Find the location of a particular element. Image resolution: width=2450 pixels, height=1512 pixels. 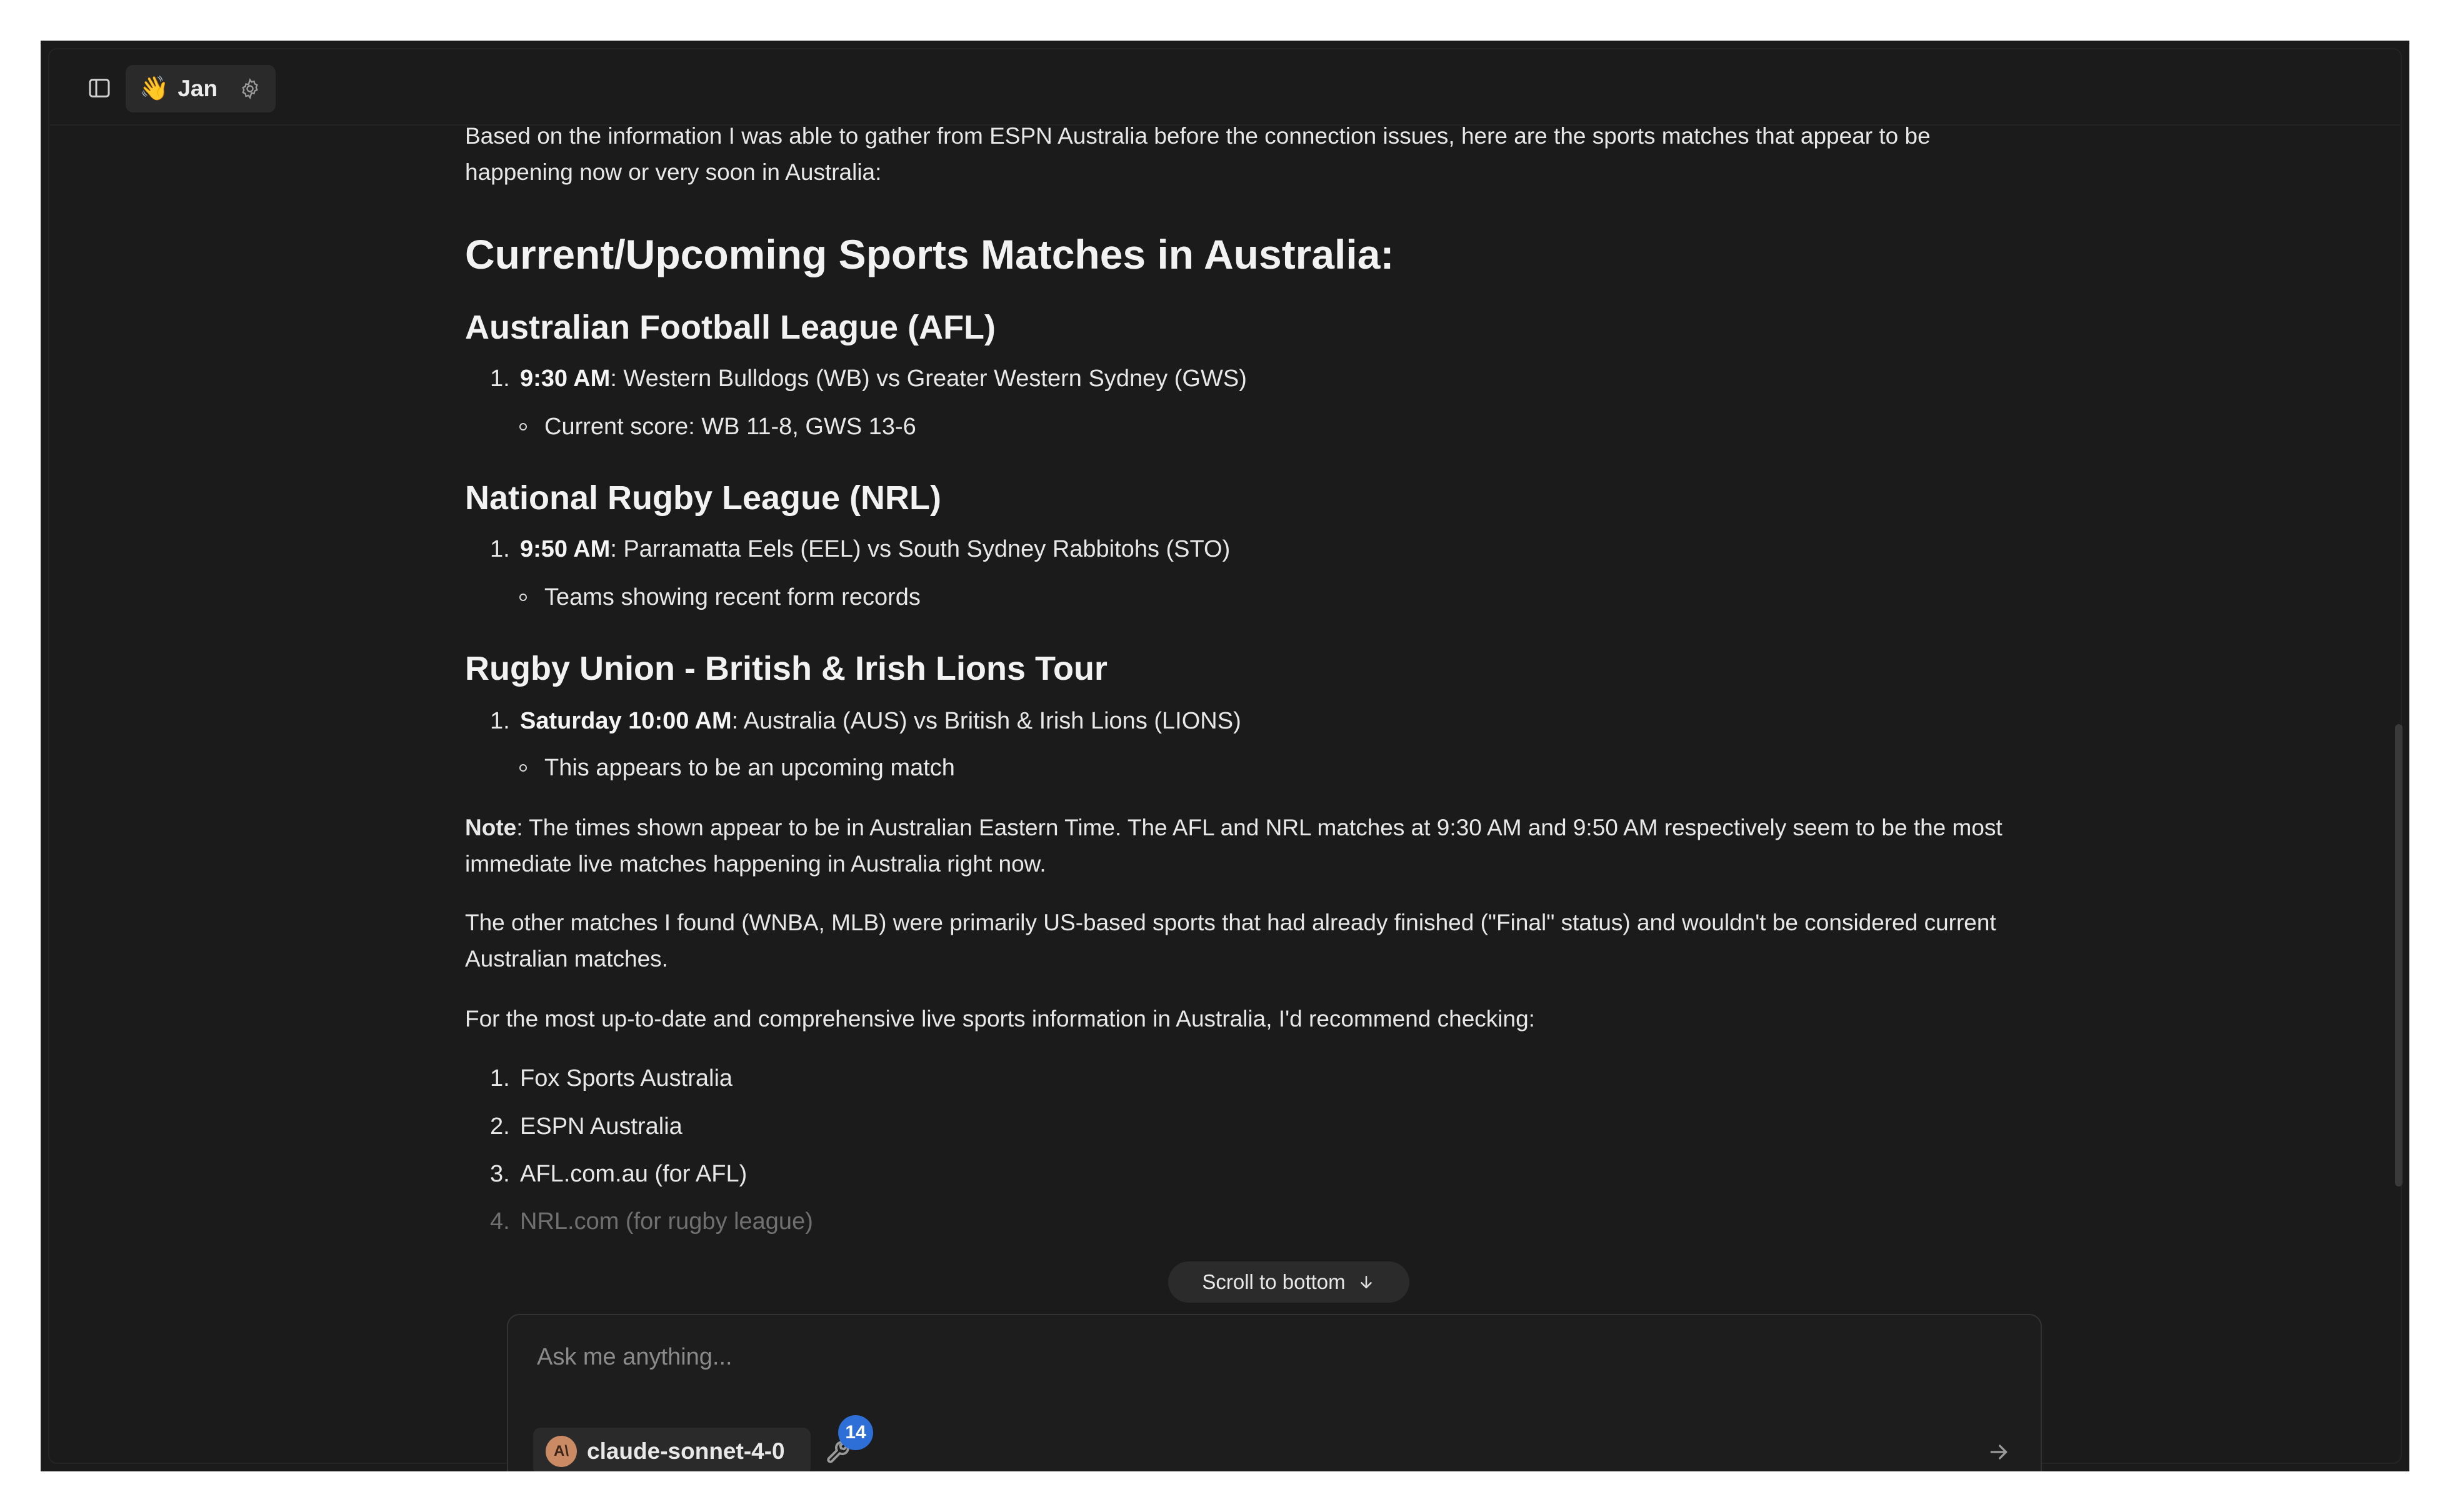

scrollbar-thumb is located at coordinates (2398, 955).